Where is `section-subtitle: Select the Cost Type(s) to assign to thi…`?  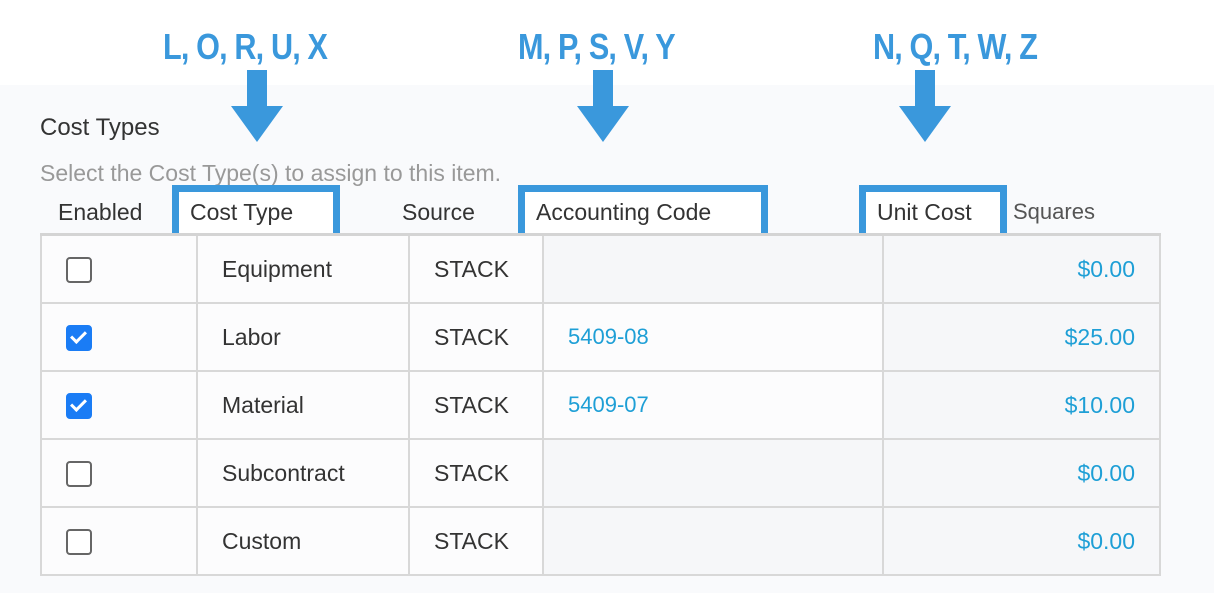 section-subtitle: Select the Cost Type(s) to assign to thi… is located at coordinates (271, 173).